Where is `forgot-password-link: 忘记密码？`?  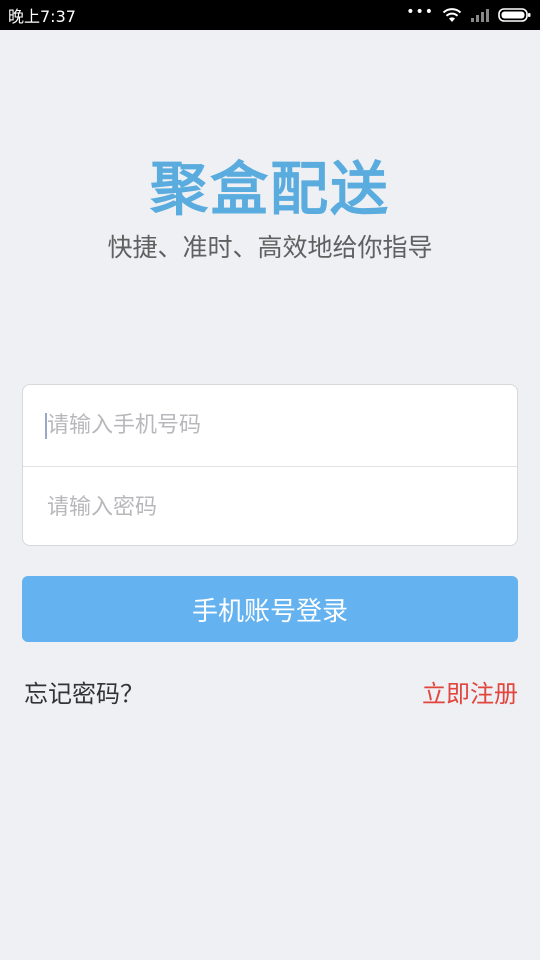
forgot-password-link: 忘记密码？ is located at coordinates (84, 691).